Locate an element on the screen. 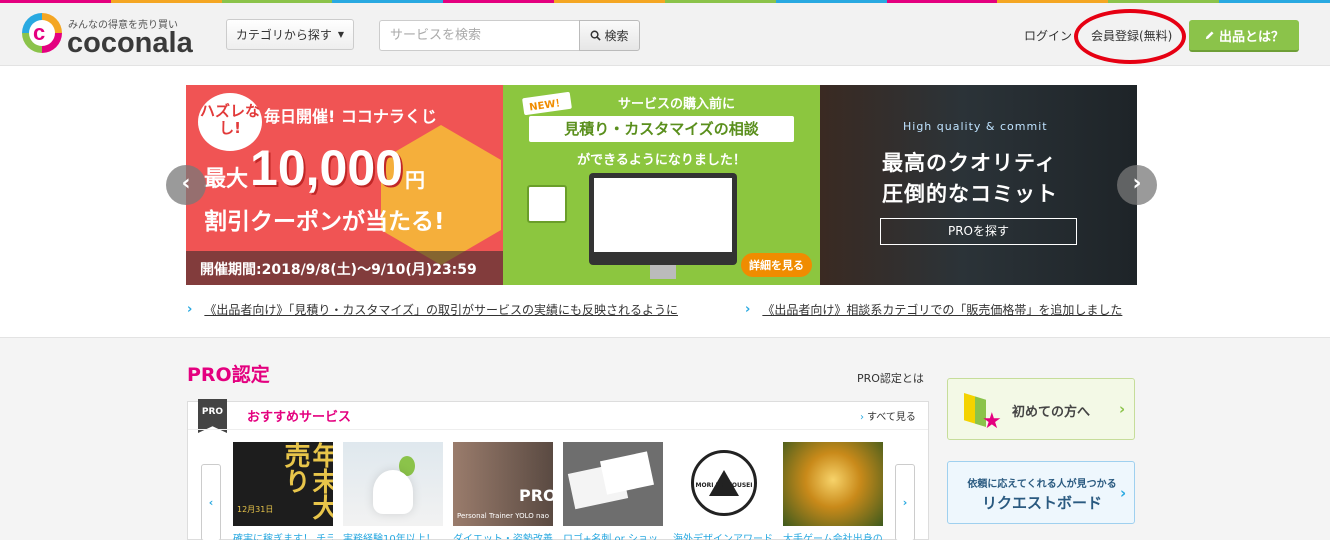  coconala-logo: c みんなの得意を売り買い coconala is located at coordinates (117, 35).